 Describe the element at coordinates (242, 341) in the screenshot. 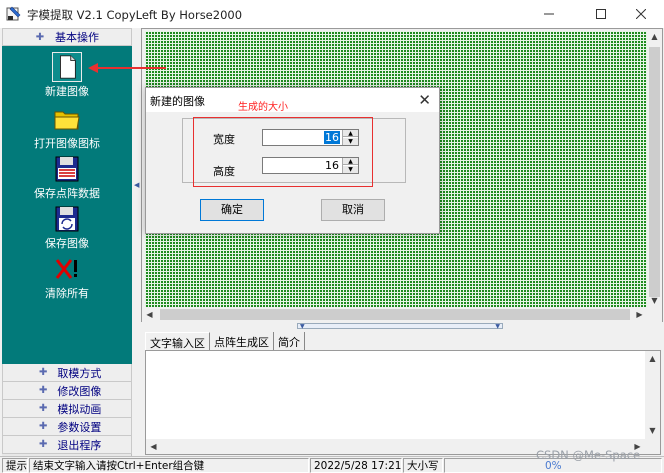

I see `tab-matrix-output: 点阵生成区` at that location.